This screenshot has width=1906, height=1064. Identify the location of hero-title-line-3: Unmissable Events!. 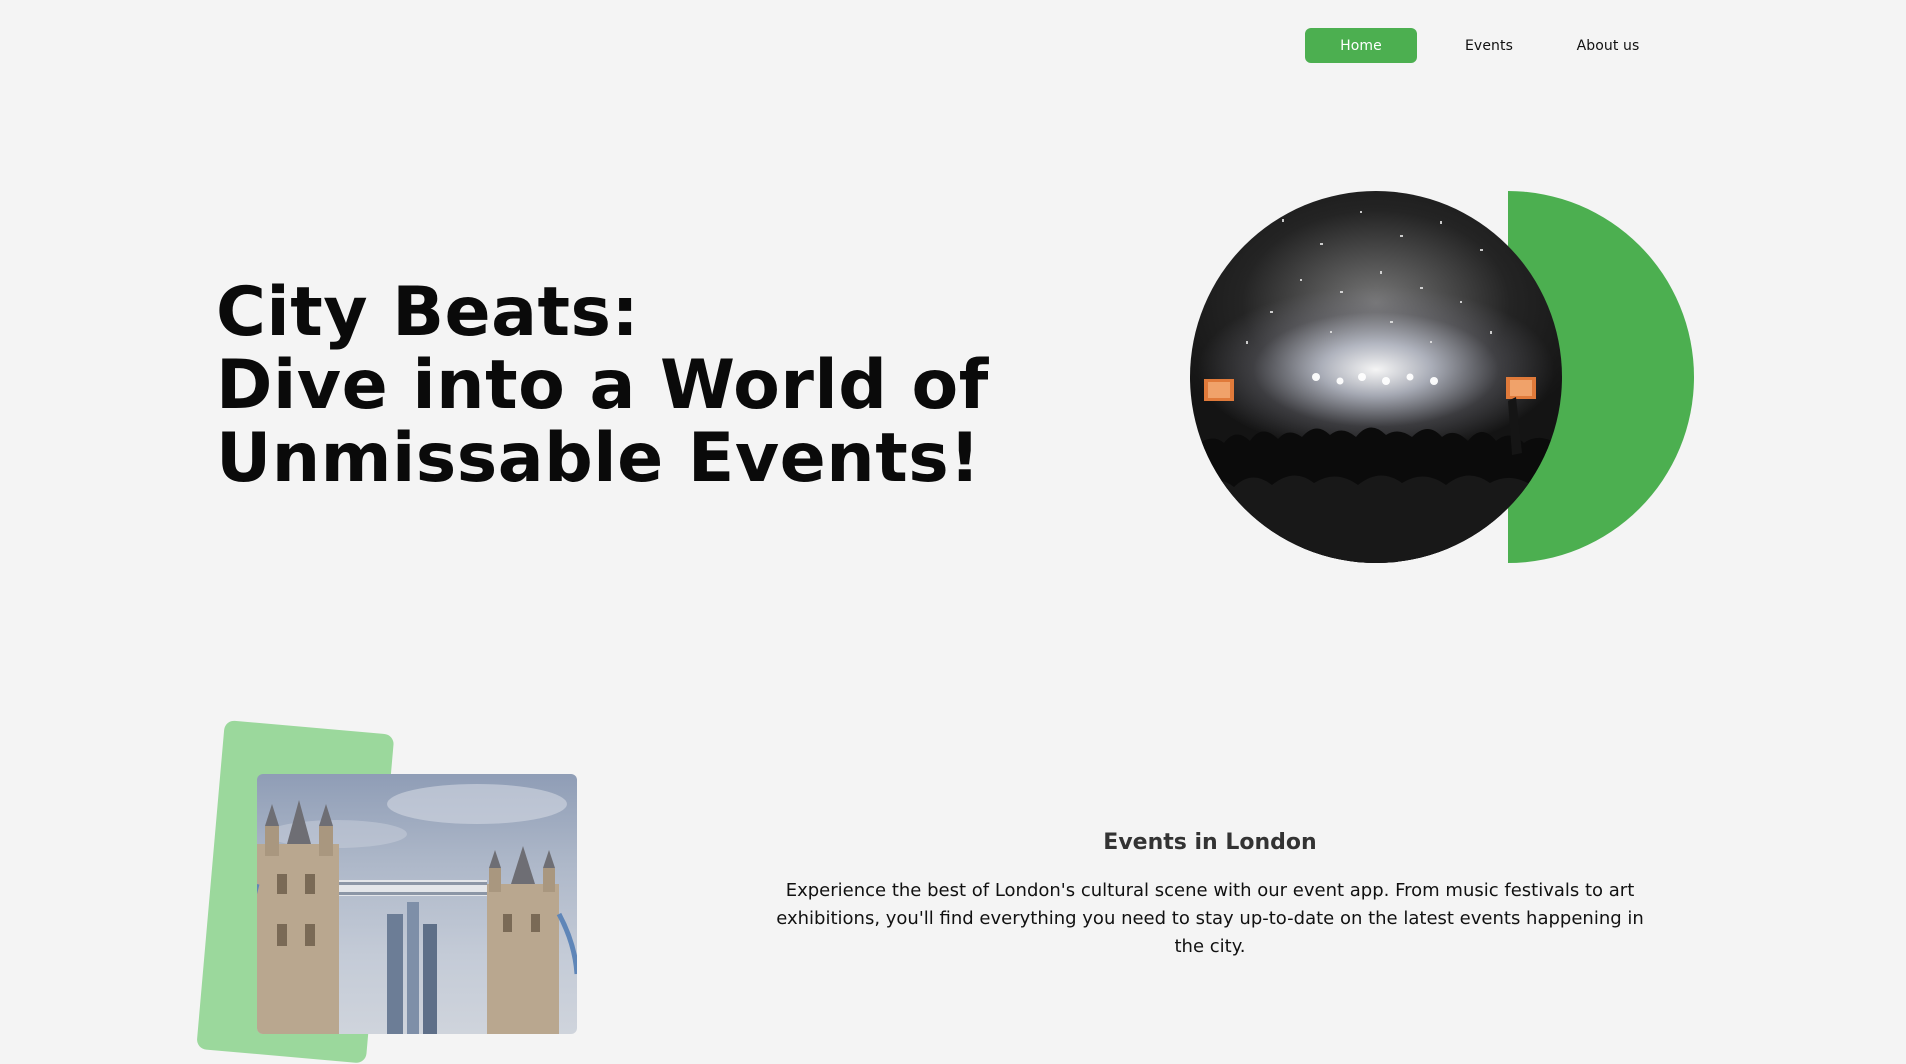
(598, 458).